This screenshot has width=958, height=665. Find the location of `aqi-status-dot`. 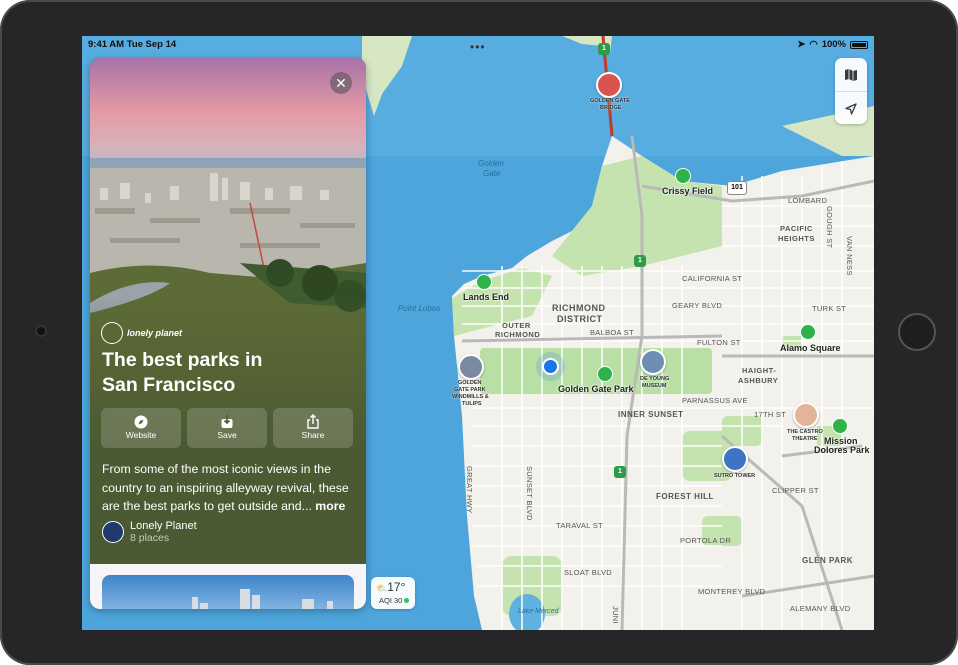

aqi-status-dot is located at coordinates (407, 600).